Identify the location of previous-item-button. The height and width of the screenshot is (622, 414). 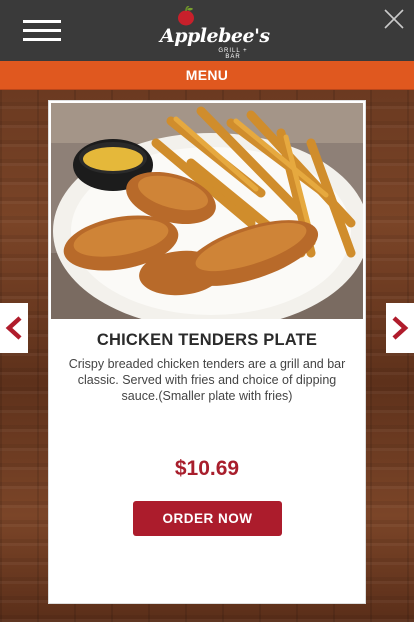
(14, 328).